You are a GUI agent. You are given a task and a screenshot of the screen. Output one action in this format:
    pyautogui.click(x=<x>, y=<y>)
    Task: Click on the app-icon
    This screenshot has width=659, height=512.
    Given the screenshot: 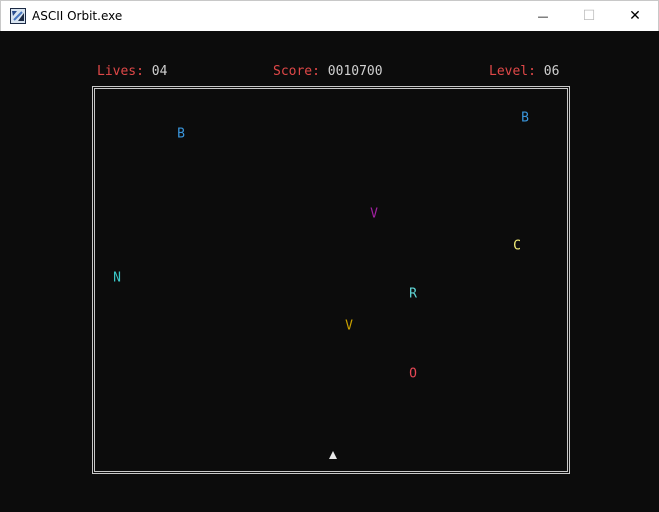 What is the action you would take?
    pyautogui.click(x=18, y=16)
    